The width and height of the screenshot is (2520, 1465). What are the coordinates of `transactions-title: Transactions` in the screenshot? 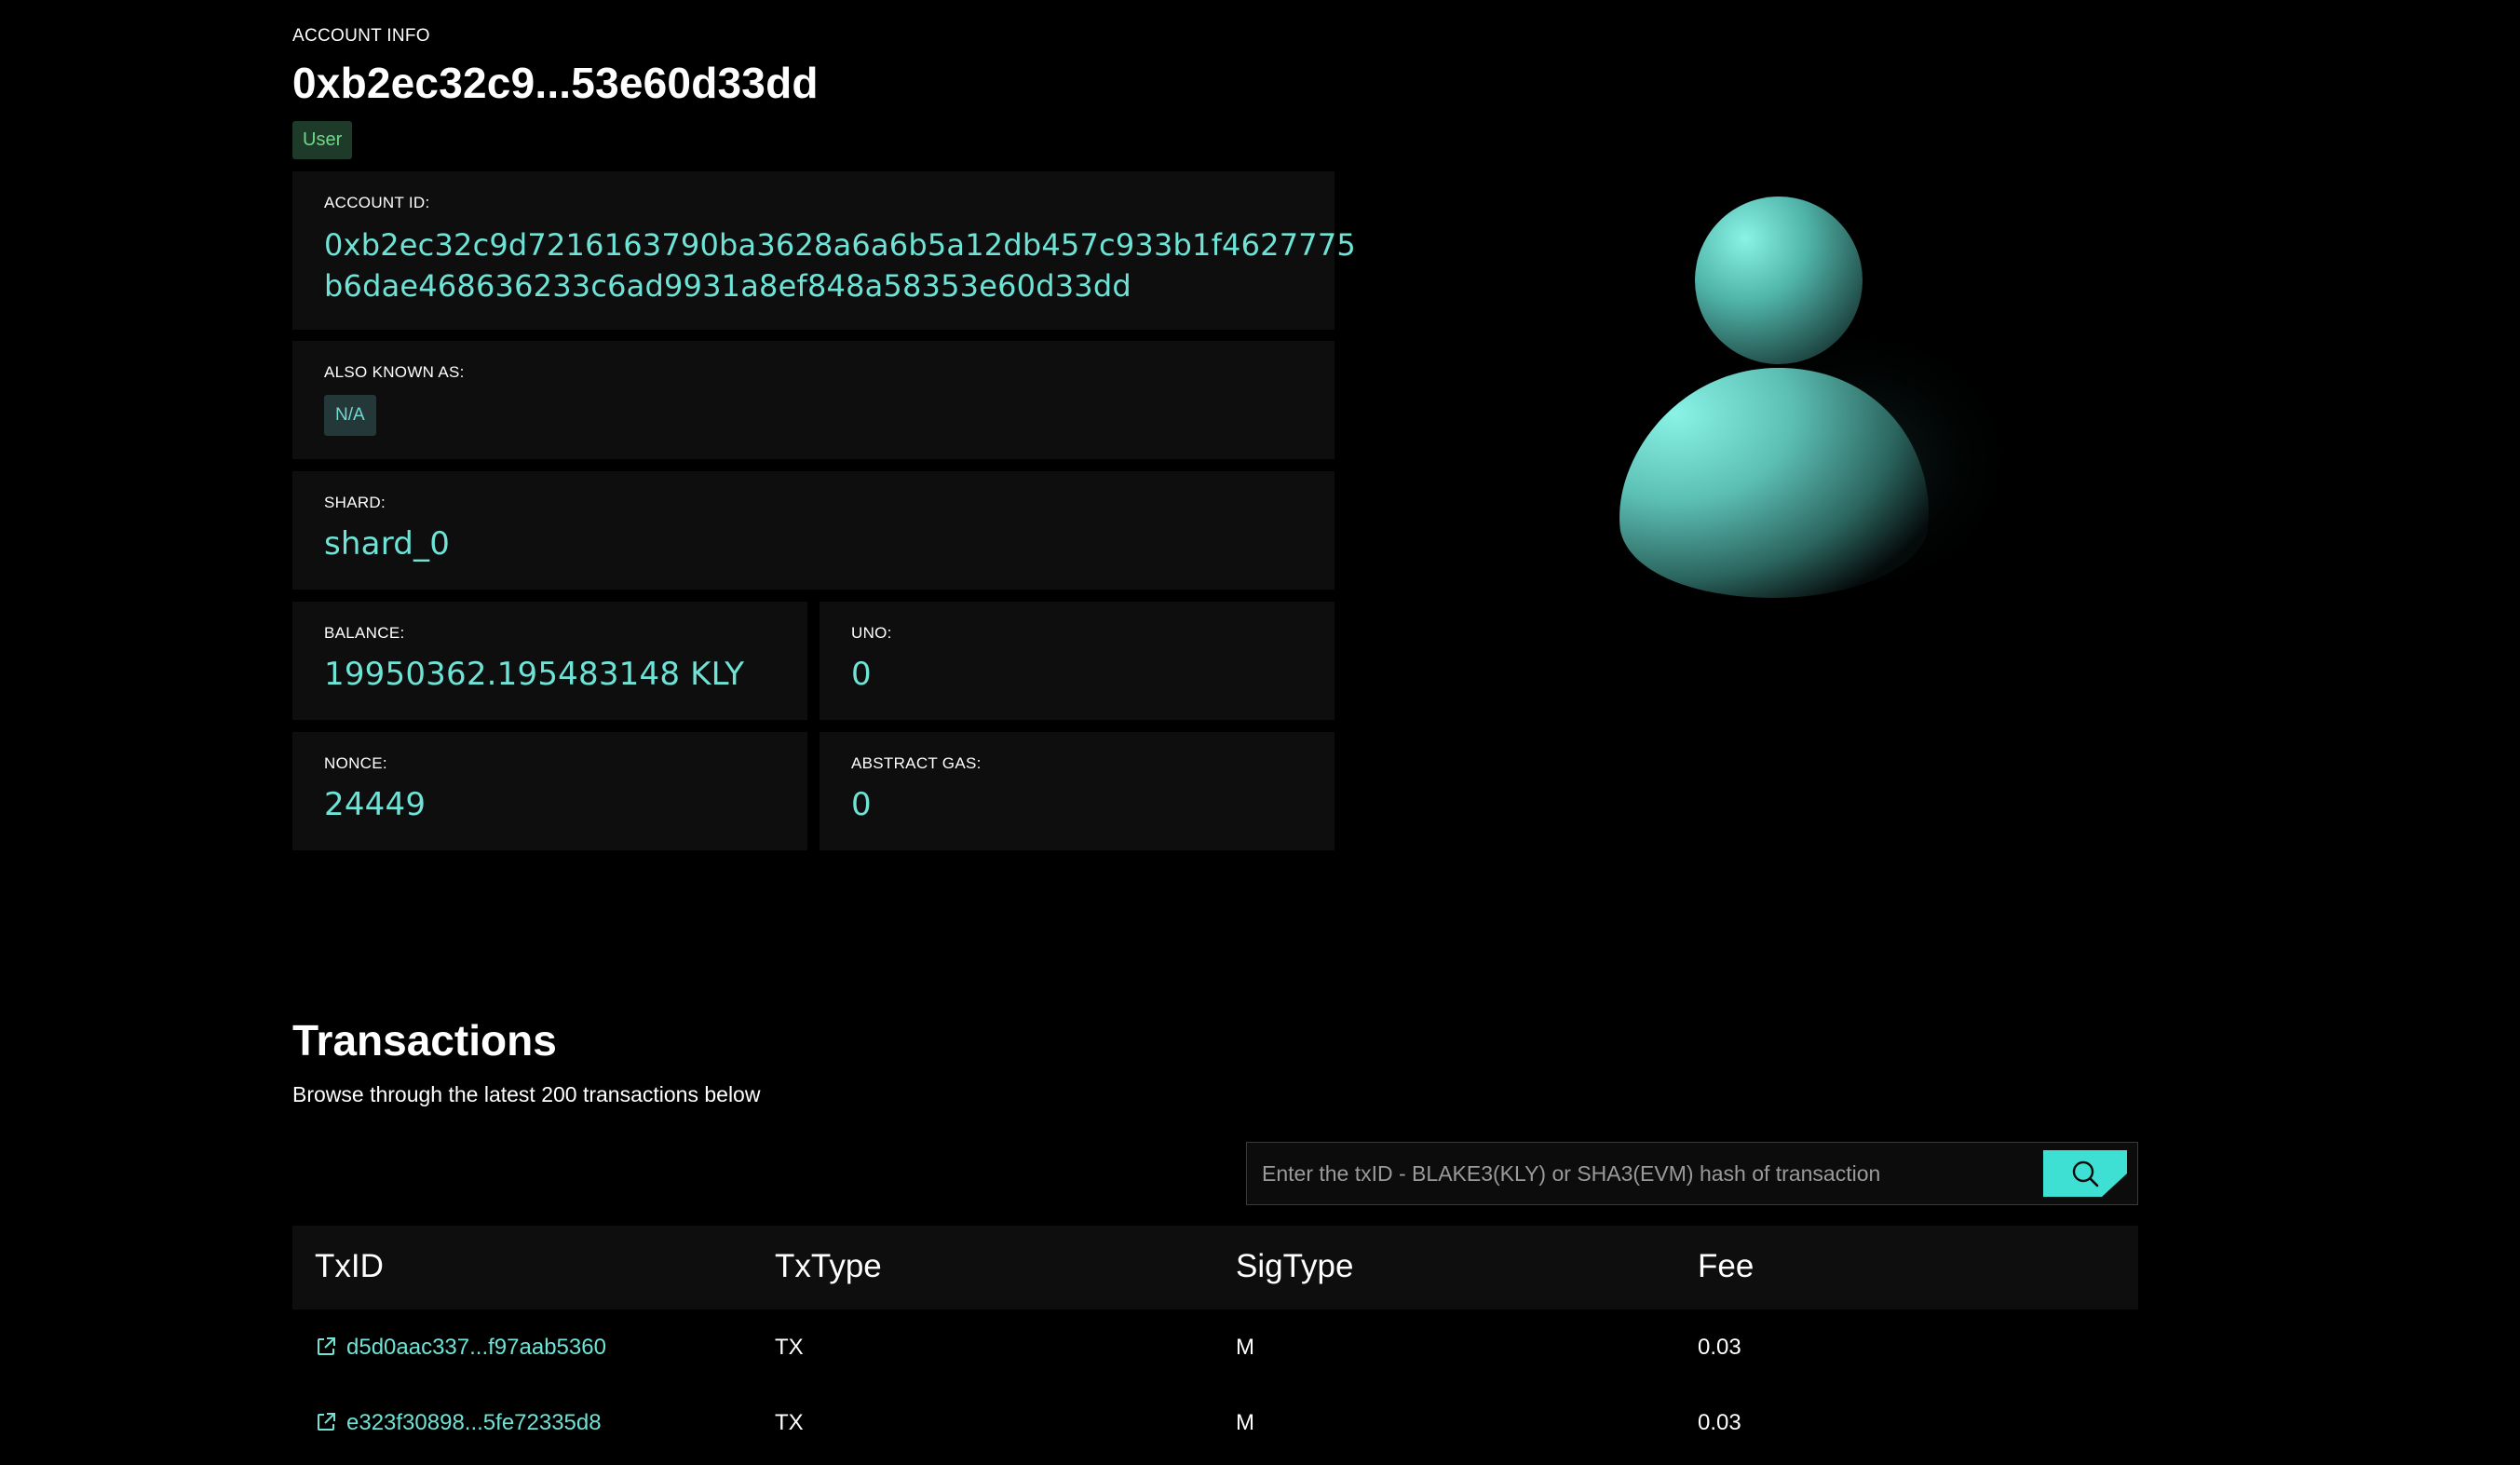 It's located at (424, 1040).